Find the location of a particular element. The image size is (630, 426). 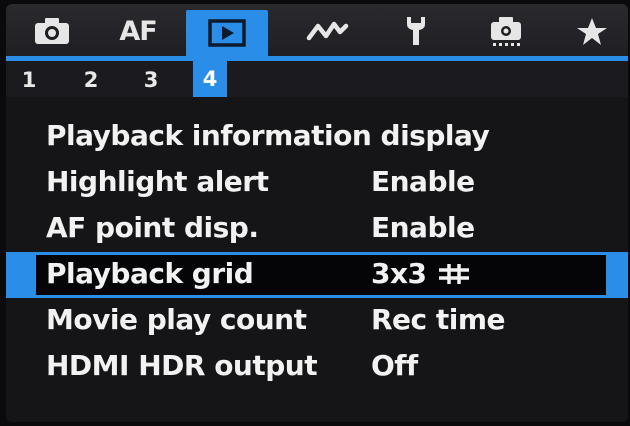

menu-item-playback-information-display: Playback information display is located at coordinates (317, 137).